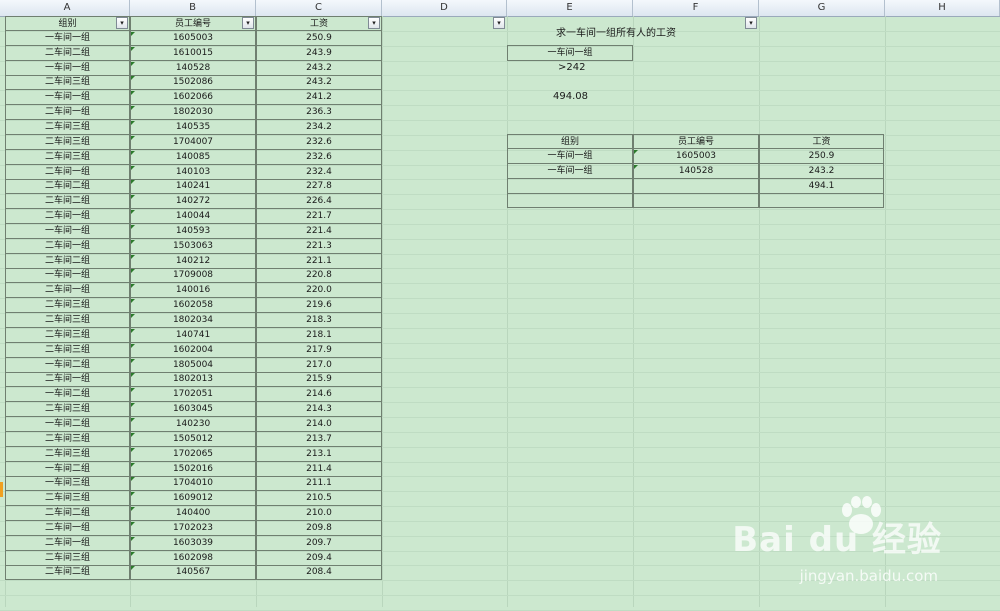 Image resolution: width=1000 pixels, height=611 pixels. I want to click on salary-cell: 214.6, so click(319, 394).